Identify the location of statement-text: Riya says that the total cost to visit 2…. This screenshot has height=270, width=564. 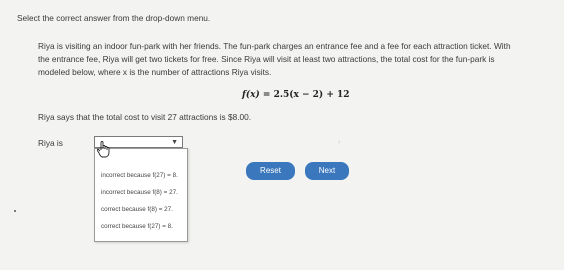
(145, 117).